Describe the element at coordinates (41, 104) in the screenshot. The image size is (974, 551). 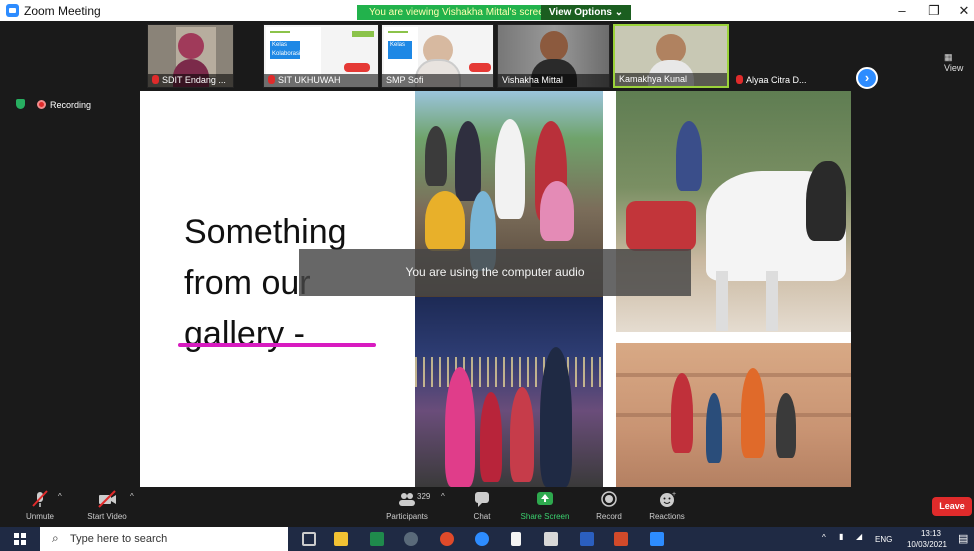
I see `recording-dot-icon` at that location.